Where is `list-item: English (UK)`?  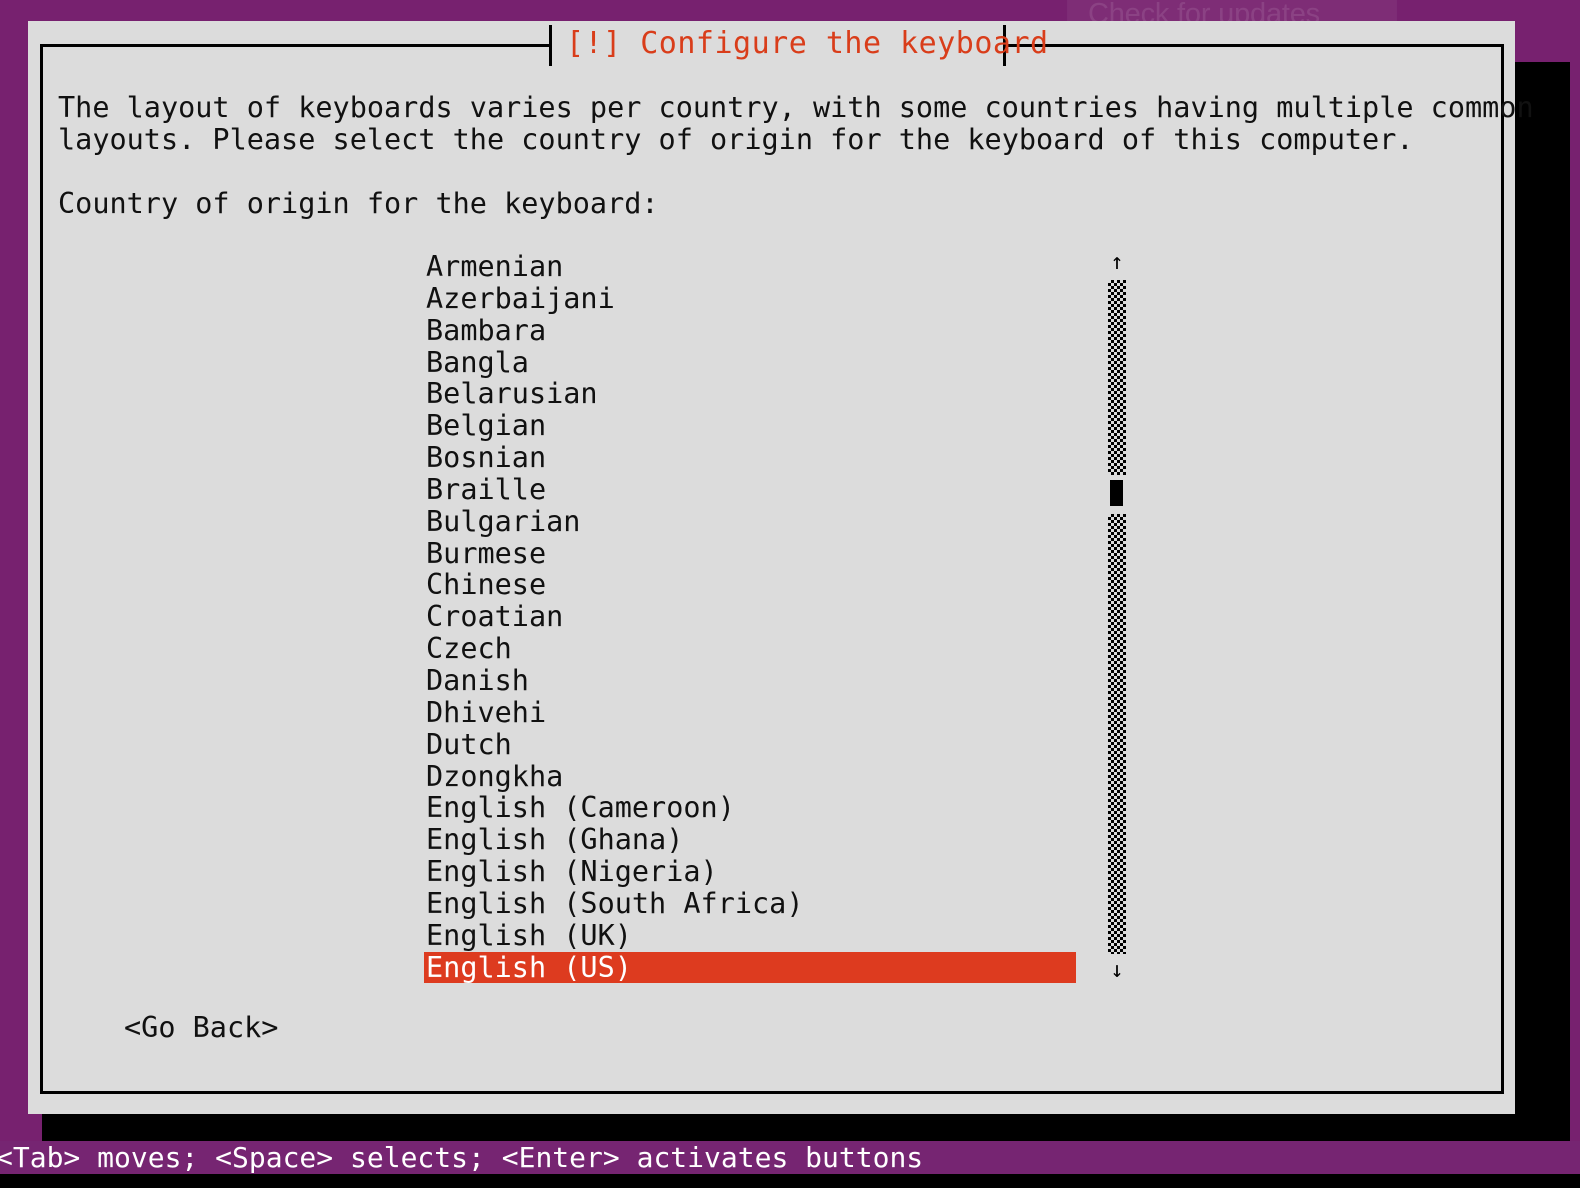 list-item: English (UK) is located at coordinates (750, 935).